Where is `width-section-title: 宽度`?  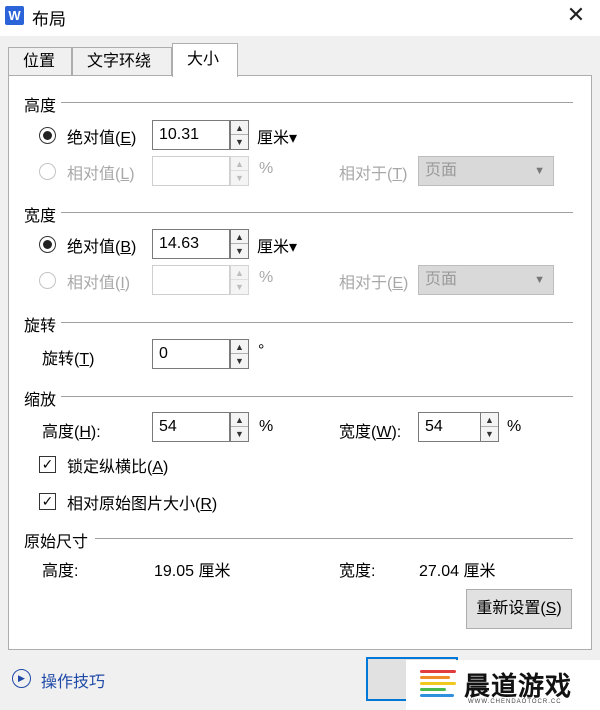
width-section-title: 宽度 is located at coordinates (40, 216).